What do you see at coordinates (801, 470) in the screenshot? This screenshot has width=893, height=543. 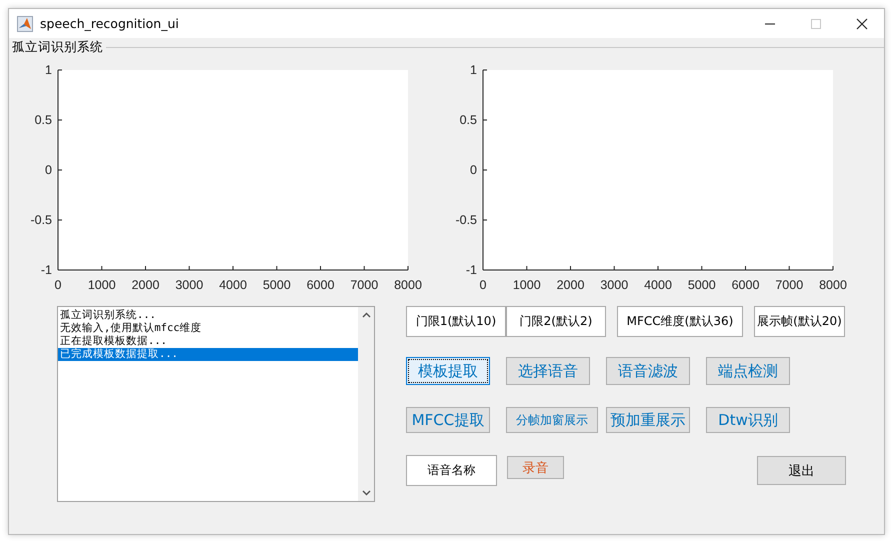 I see `exit-button: 退出` at bounding box center [801, 470].